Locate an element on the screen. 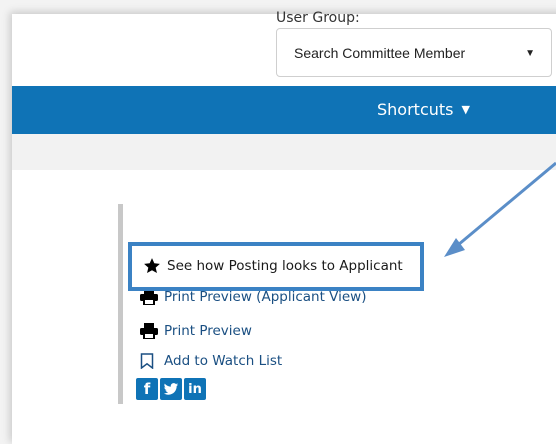 This screenshot has height=444, width=556. sub-nav-bar is located at coordinates (284, 152).